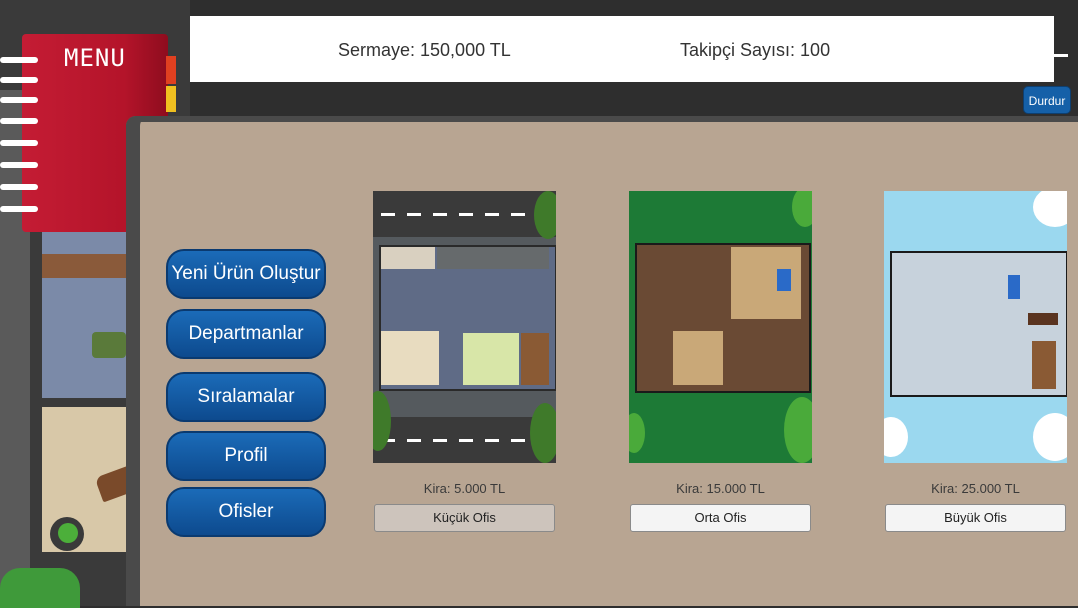  Describe the element at coordinates (464, 327) in the screenshot. I see `small-office-image` at that location.